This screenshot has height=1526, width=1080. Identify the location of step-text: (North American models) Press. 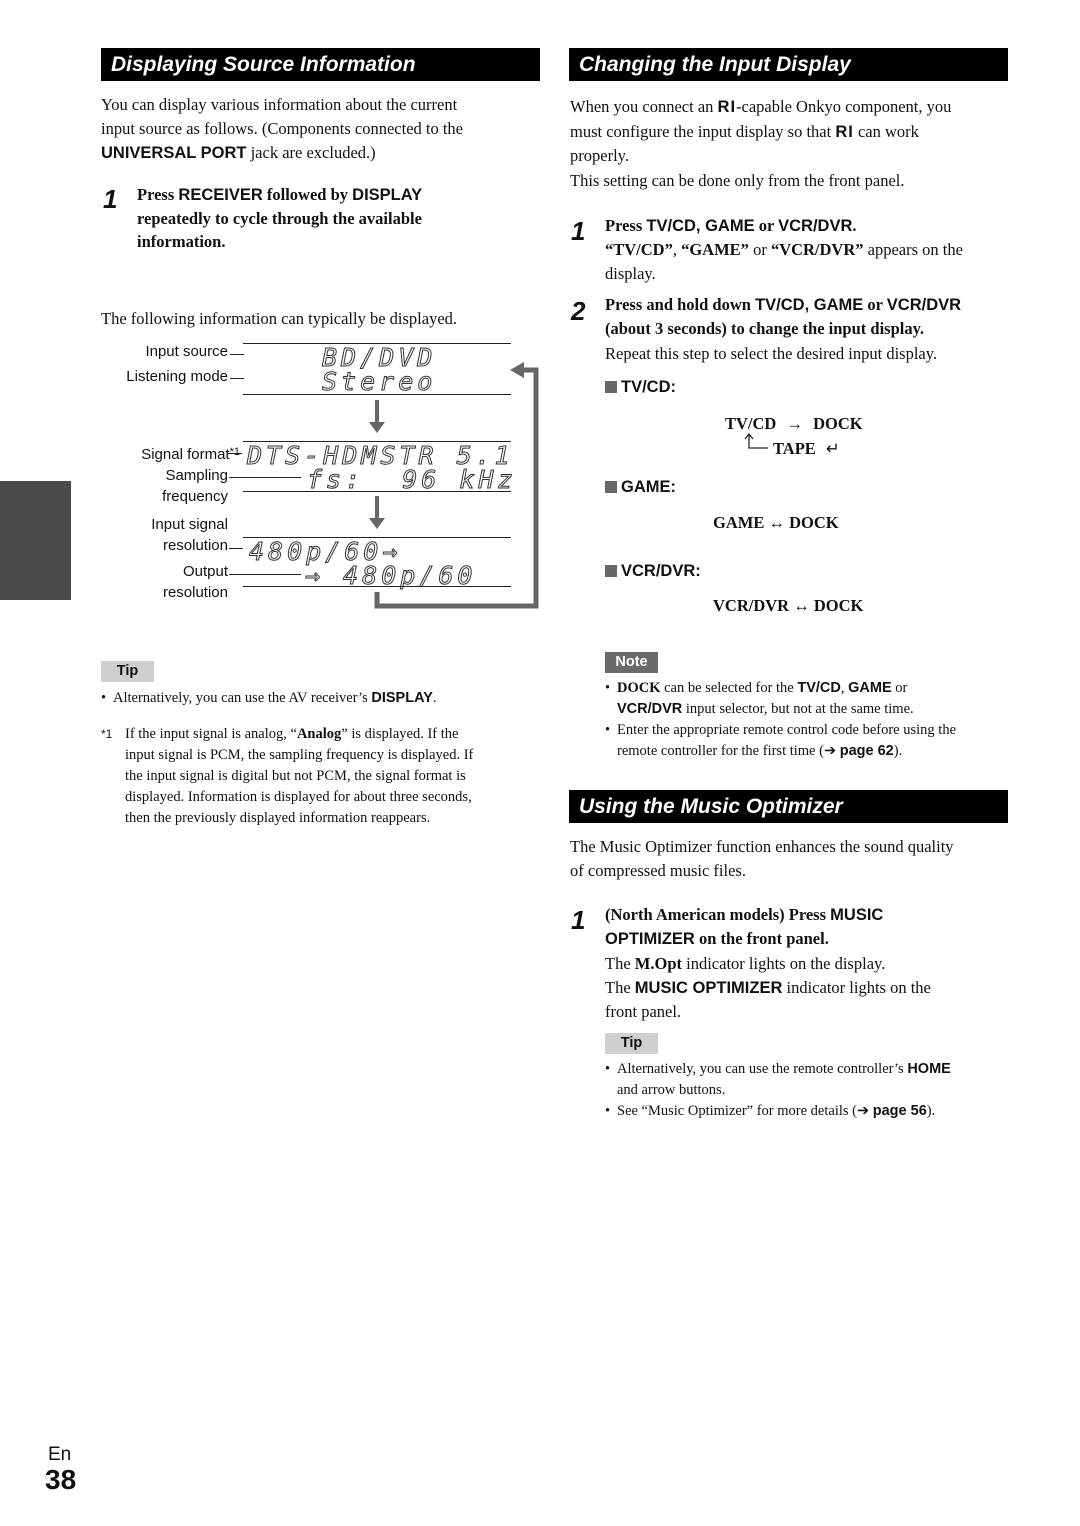
(718, 914).